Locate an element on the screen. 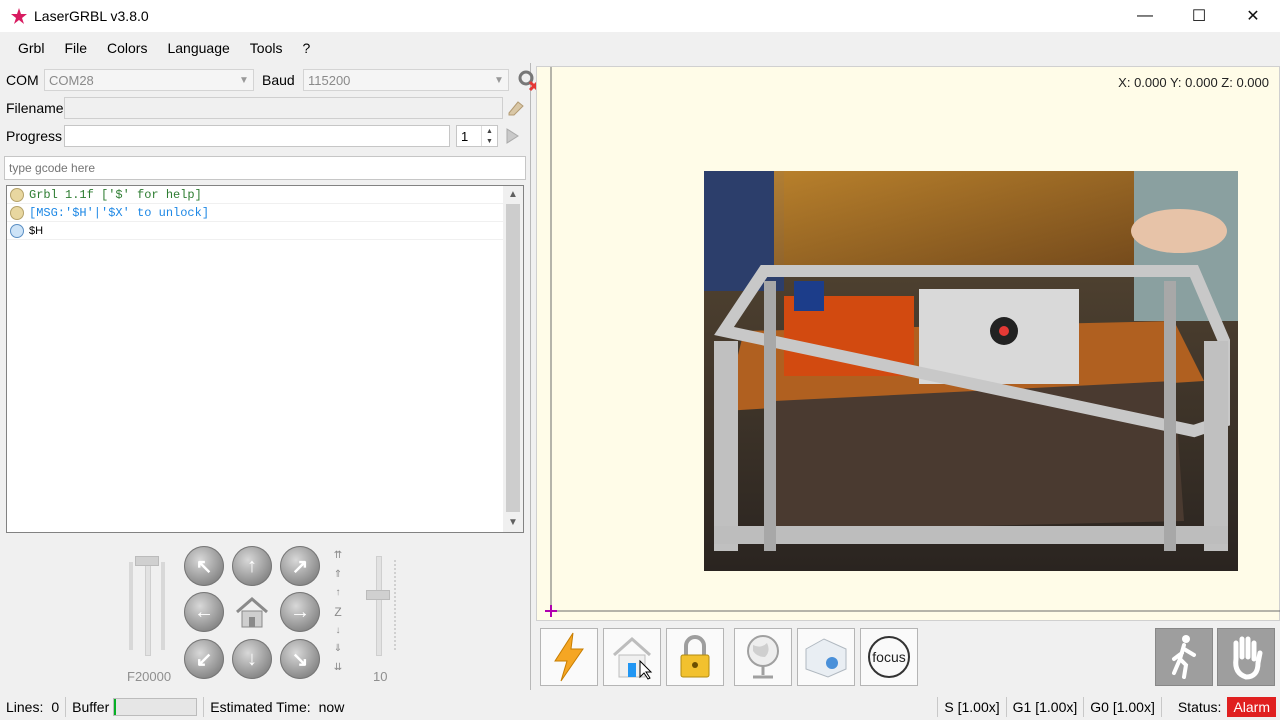  center-button is located at coordinates (763, 657).